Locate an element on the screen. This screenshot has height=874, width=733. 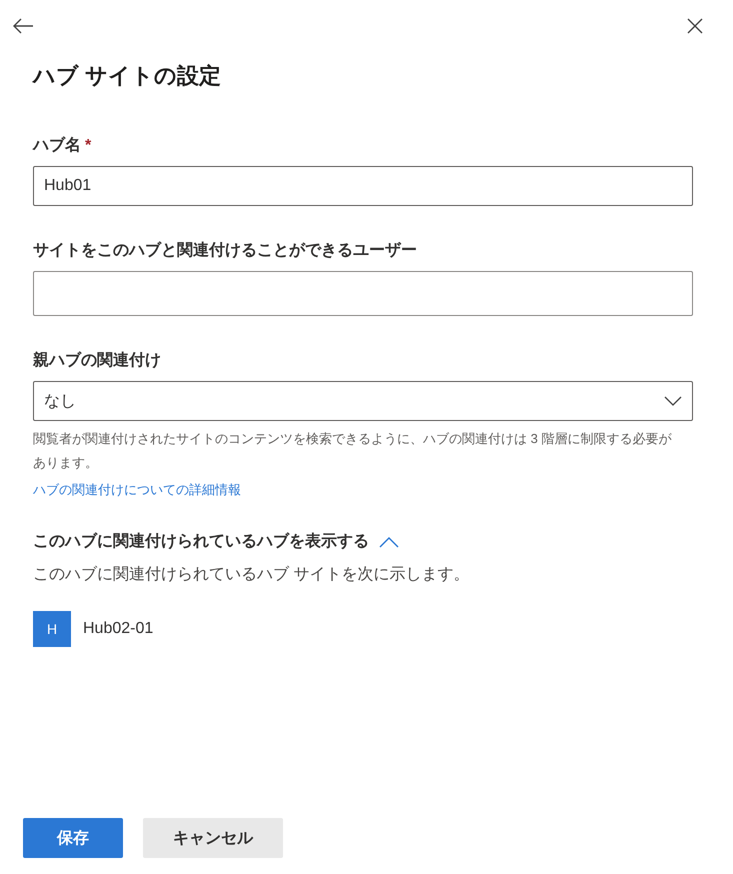
save-button: 保存 is located at coordinates (73, 838).